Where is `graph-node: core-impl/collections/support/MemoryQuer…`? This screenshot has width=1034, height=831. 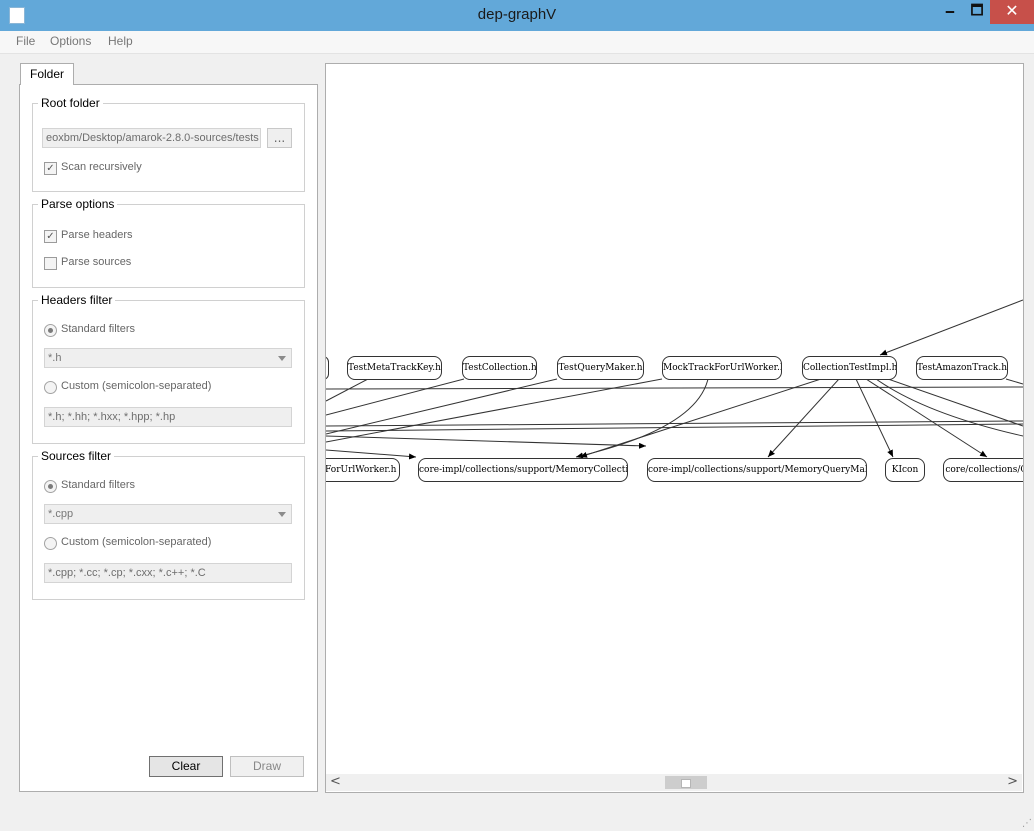 graph-node: core-impl/collections/support/MemoryQuer… is located at coordinates (757, 470).